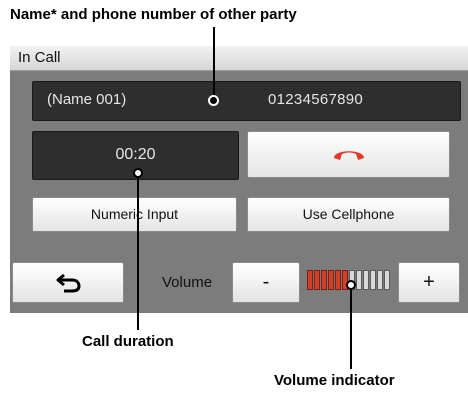  What do you see at coordinates (266, 282) in the screenshot?
I see `volume-down-button: -` at bounding box center [266, 282].